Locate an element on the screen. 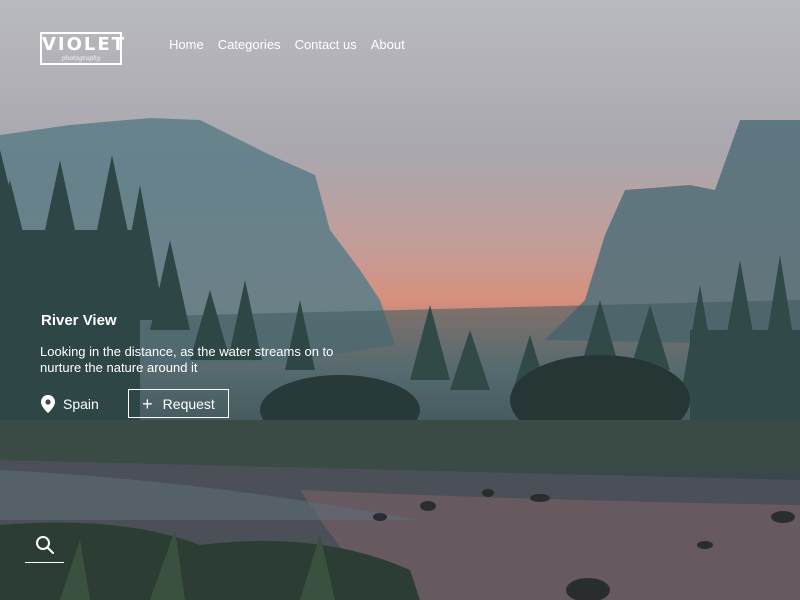  location-label: Spain is located at coordinates (81, 404).